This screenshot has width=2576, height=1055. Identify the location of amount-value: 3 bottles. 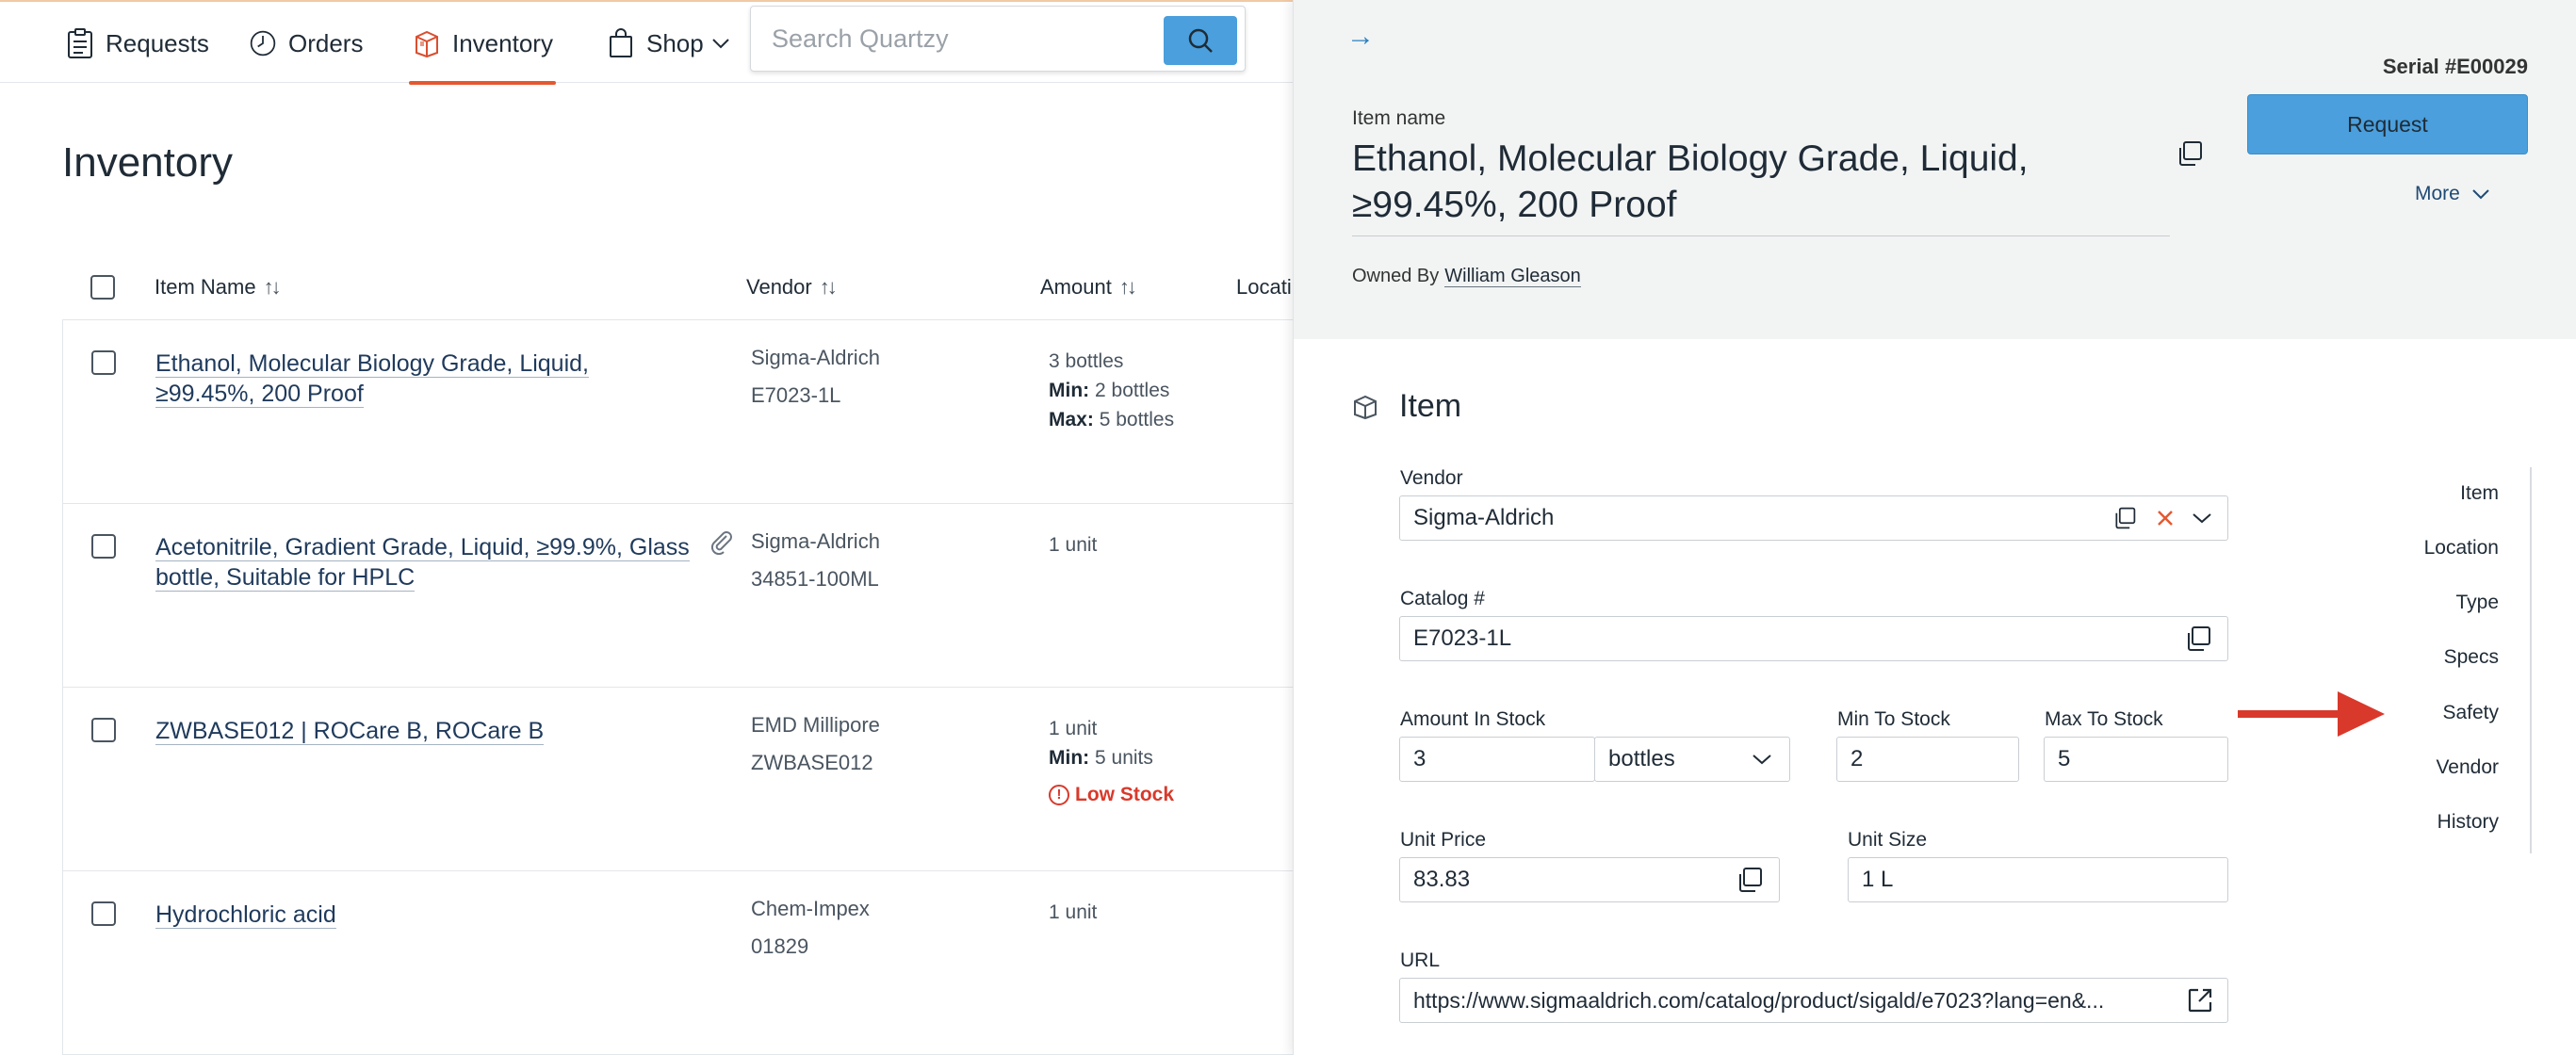
(1086, 361).